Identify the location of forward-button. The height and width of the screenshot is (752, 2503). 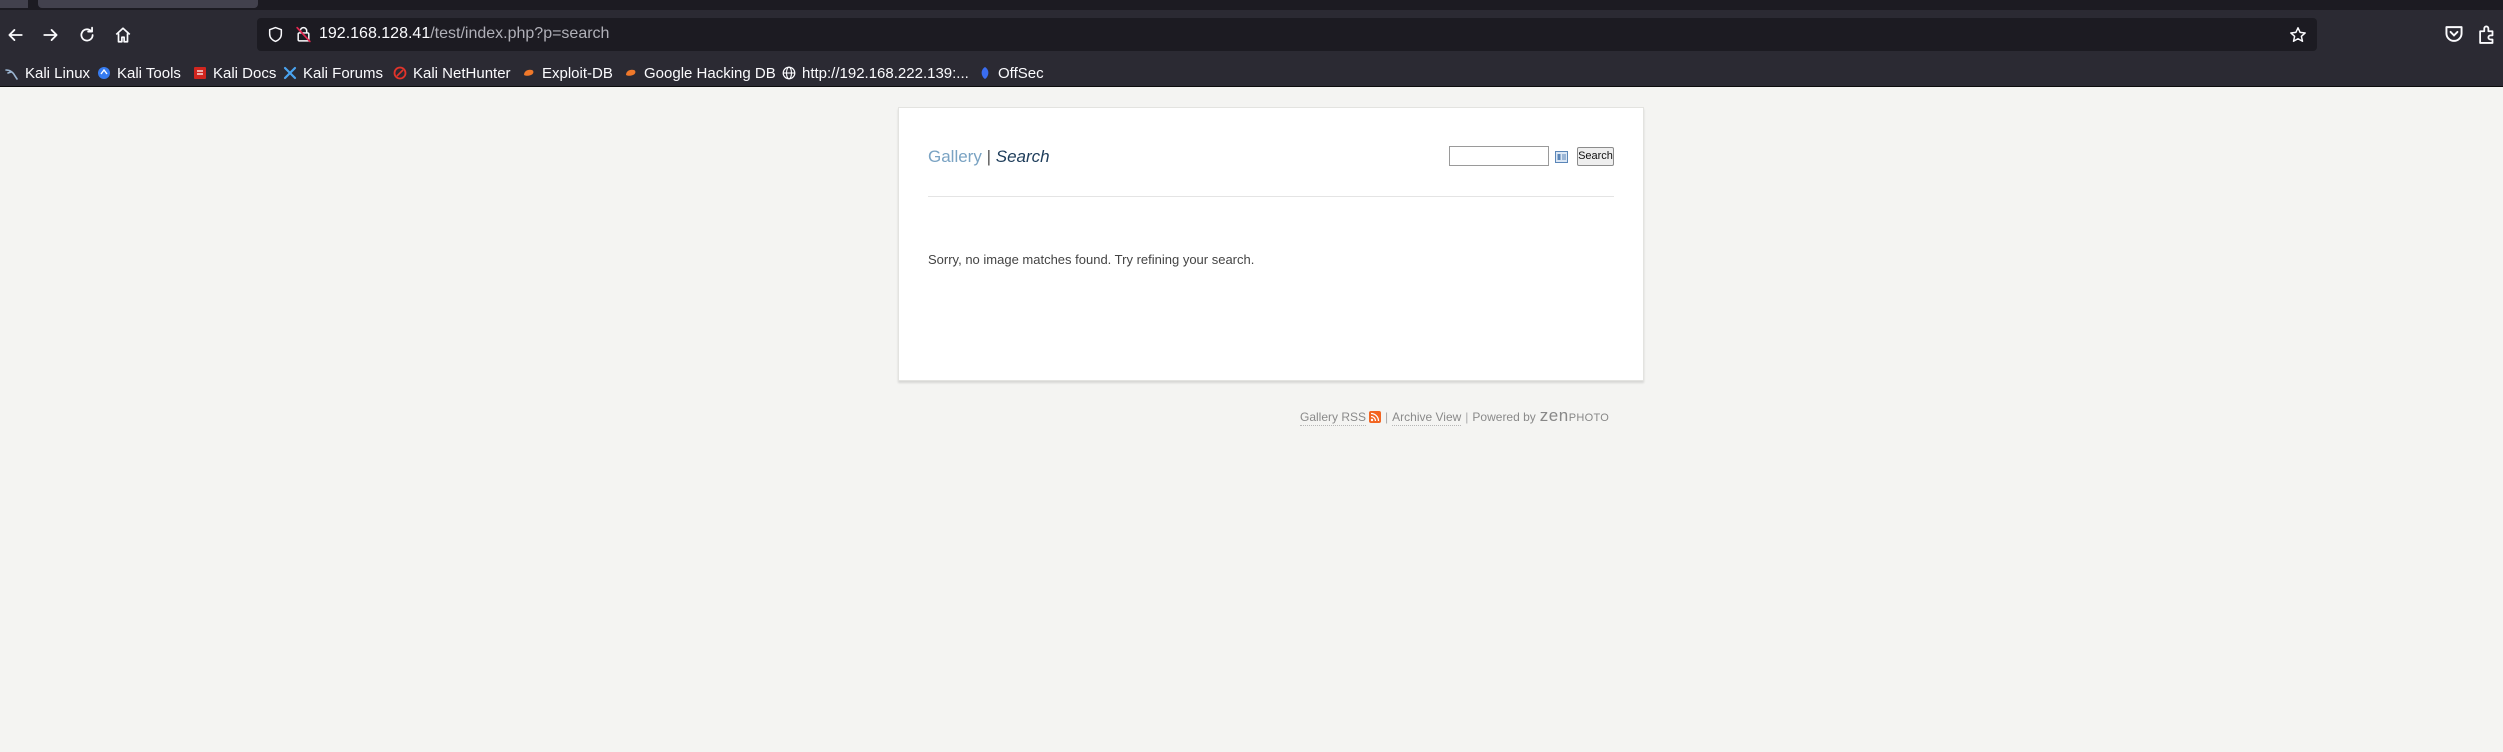
(51, 35).